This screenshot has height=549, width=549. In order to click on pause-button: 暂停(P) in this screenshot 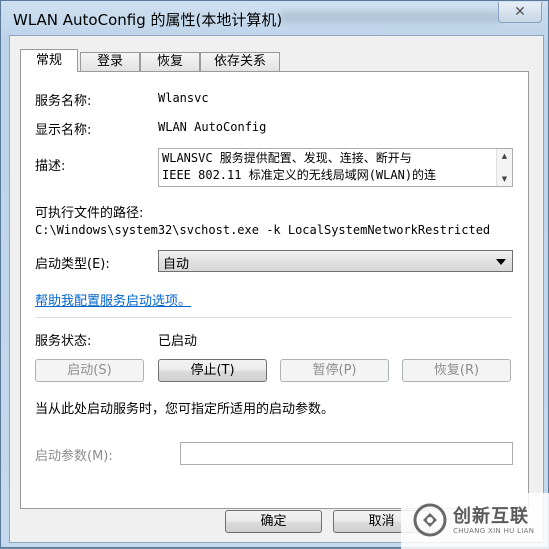, I will do `click(334, 370)`.